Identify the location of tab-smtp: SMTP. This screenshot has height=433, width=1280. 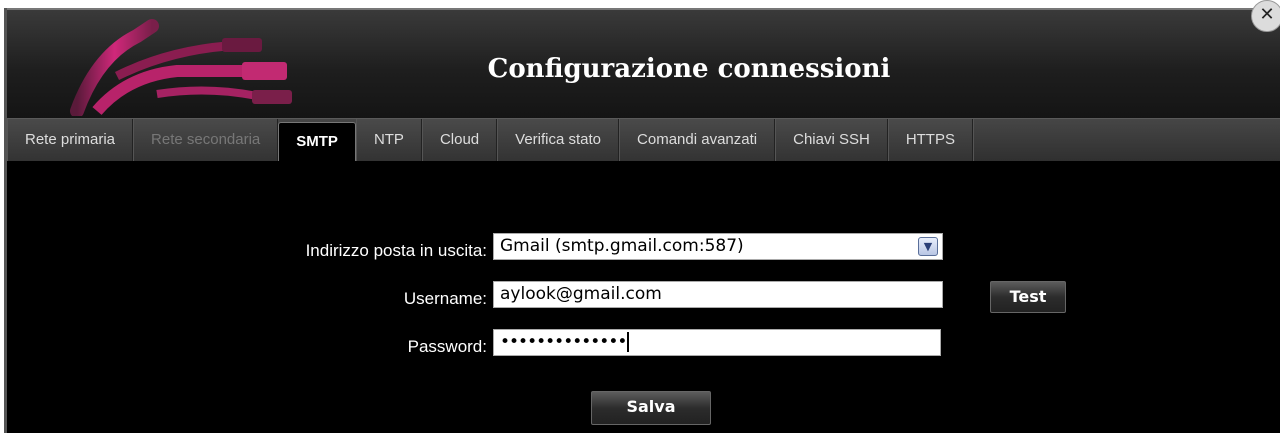
(317, 142).